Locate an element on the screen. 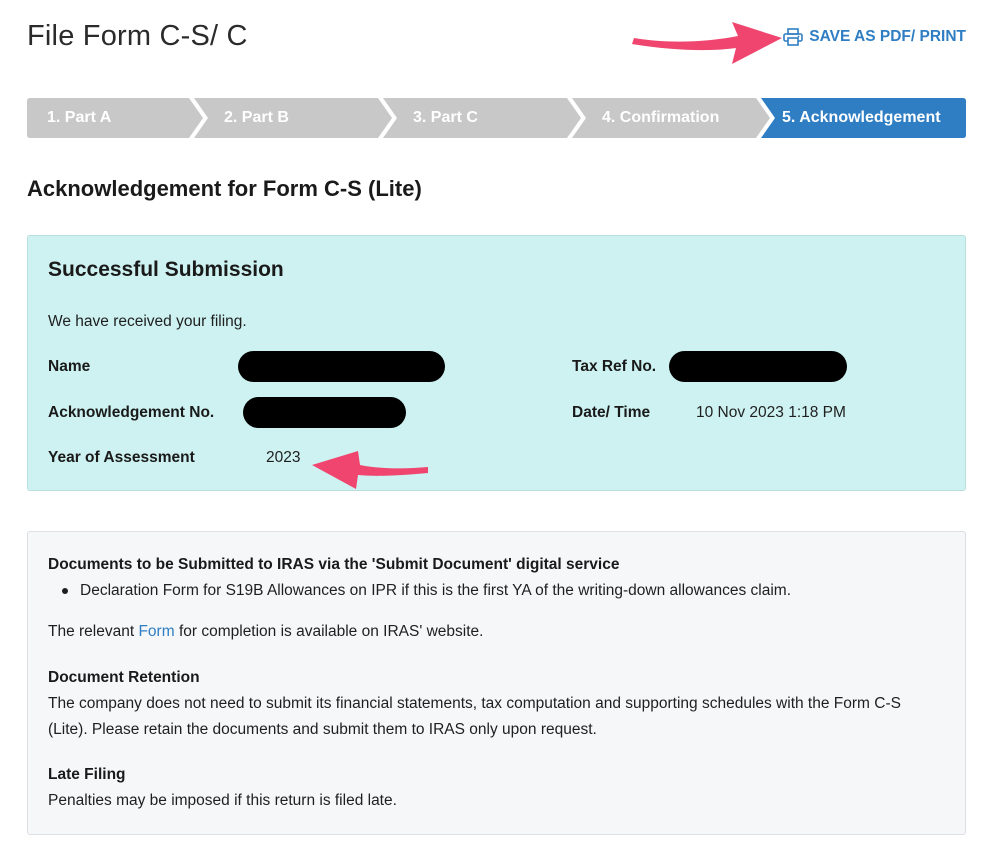 The image size is (987, 863). year-of-assessment-label: Year of Assessment is located at coordinates (121, 457).